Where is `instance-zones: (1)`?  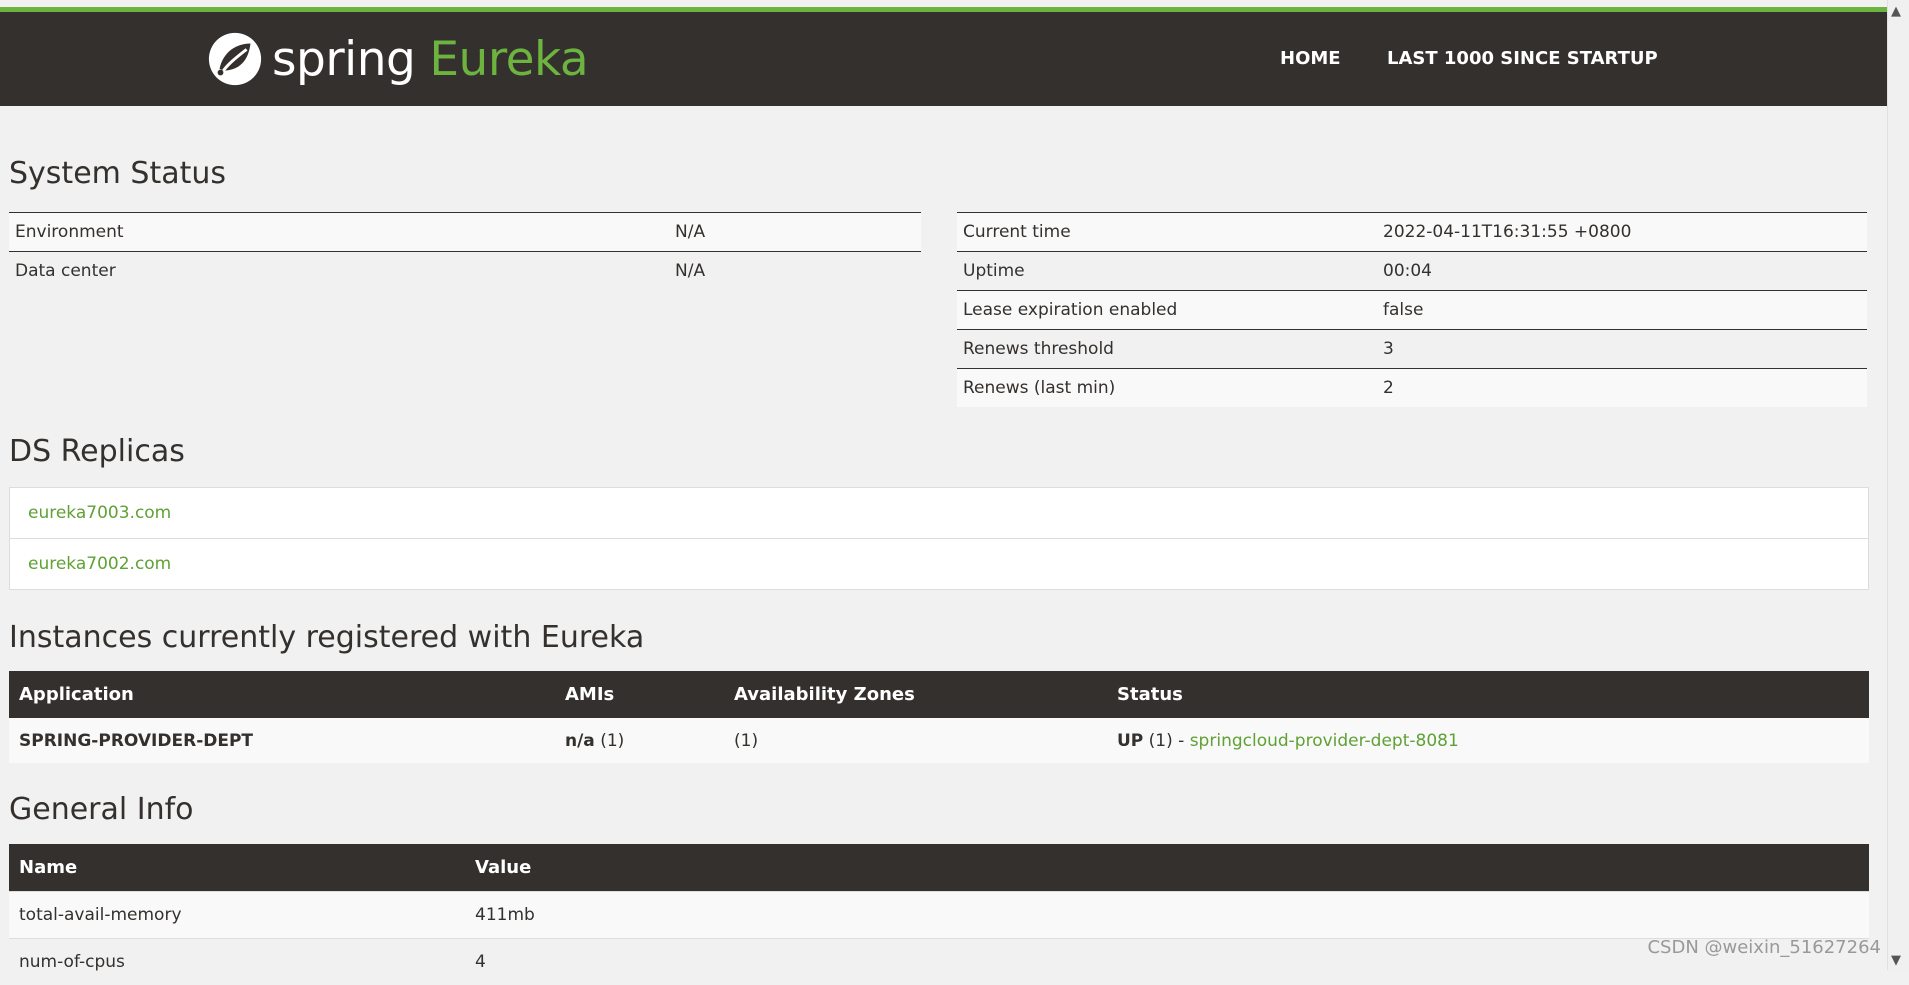 instance-zones: (1) is located at coordinates (915, 740).